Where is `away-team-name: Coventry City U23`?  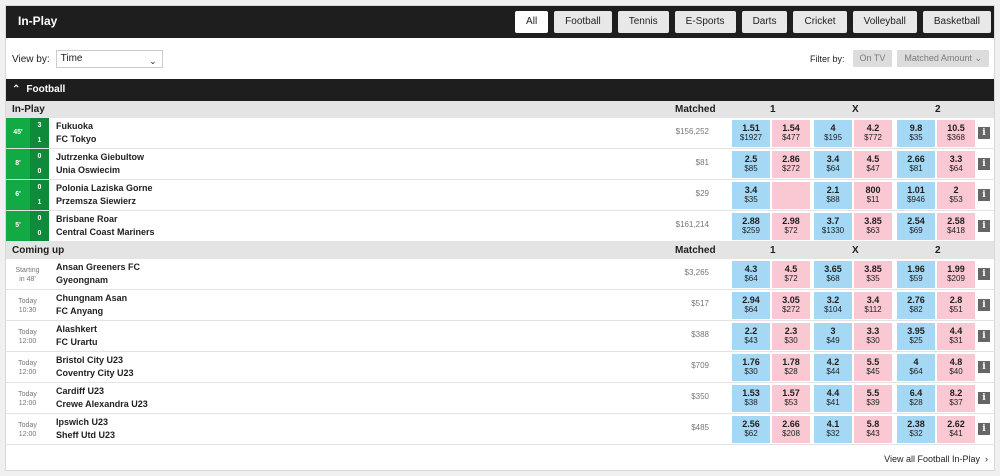 away-team-name: Coventry City U23 is located at coordinates (95, 373).